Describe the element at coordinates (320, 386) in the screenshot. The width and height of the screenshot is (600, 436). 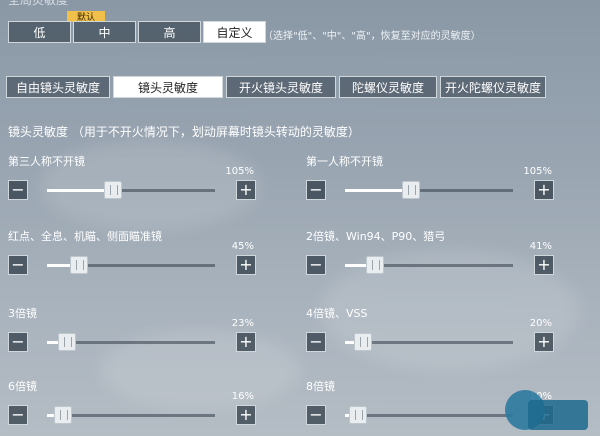
I see `slider-label: 8倍镜` at that location.